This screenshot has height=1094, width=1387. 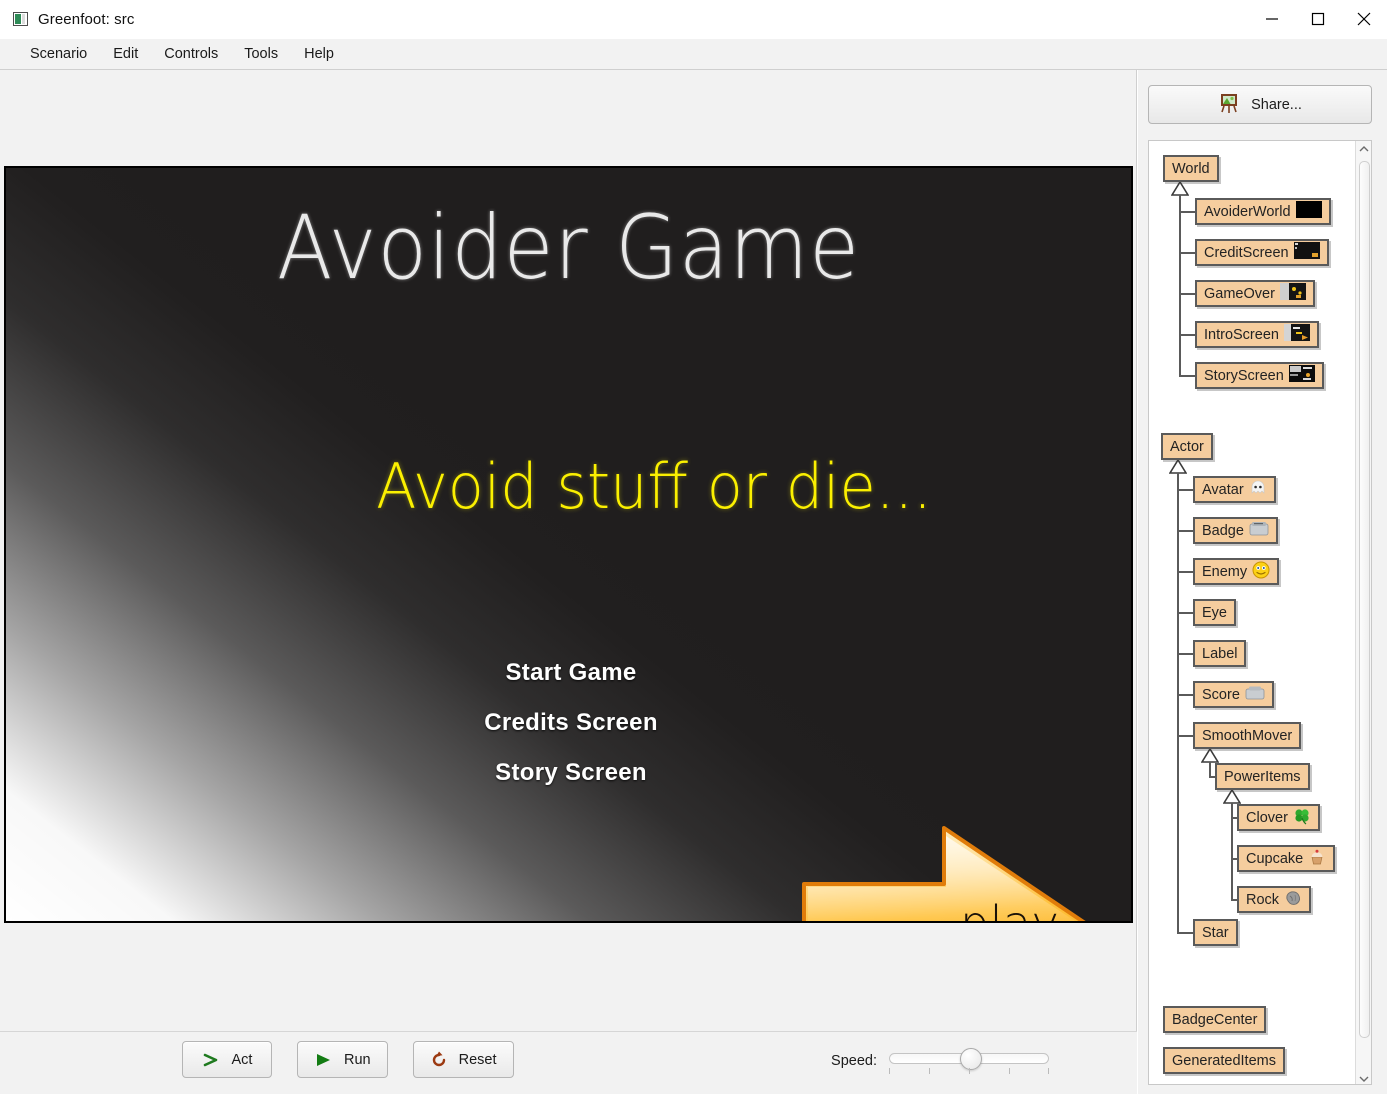 I want to click on menu-edit: Edit, so click(x=125, y=54).